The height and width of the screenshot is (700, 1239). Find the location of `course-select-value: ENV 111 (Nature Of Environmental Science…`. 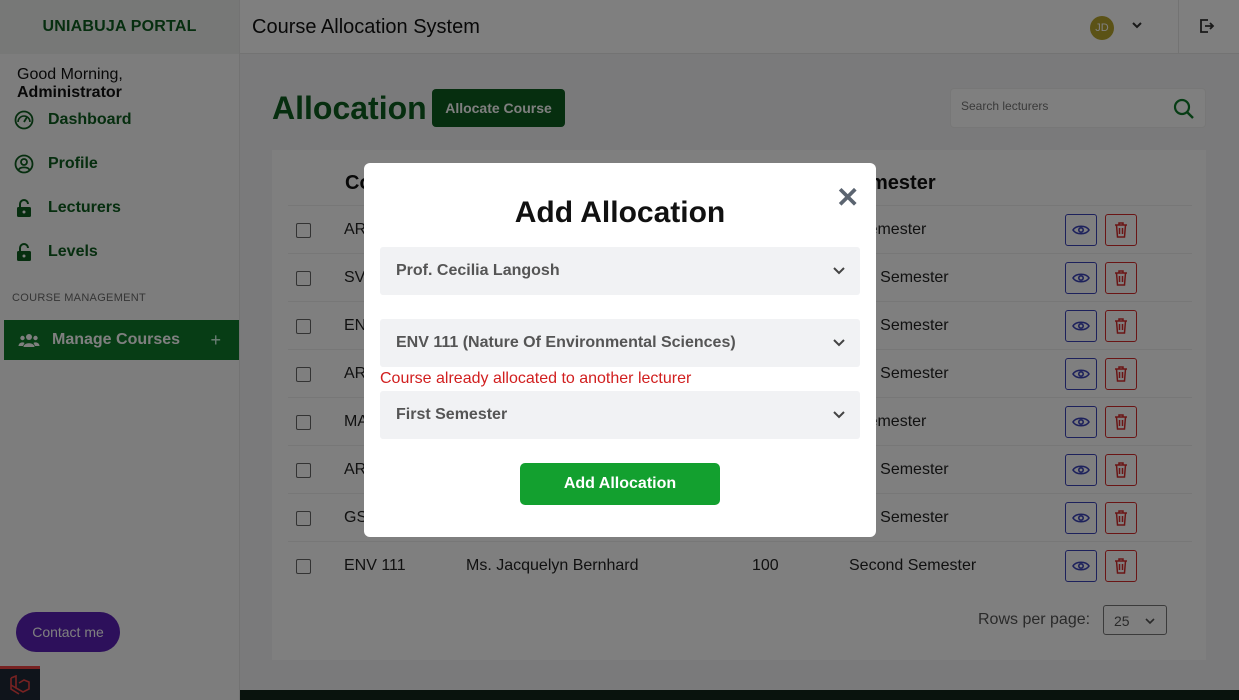

course-select-value: ENV 111 (Nature Of Environmental Science… is located at coordinates (566, 342).